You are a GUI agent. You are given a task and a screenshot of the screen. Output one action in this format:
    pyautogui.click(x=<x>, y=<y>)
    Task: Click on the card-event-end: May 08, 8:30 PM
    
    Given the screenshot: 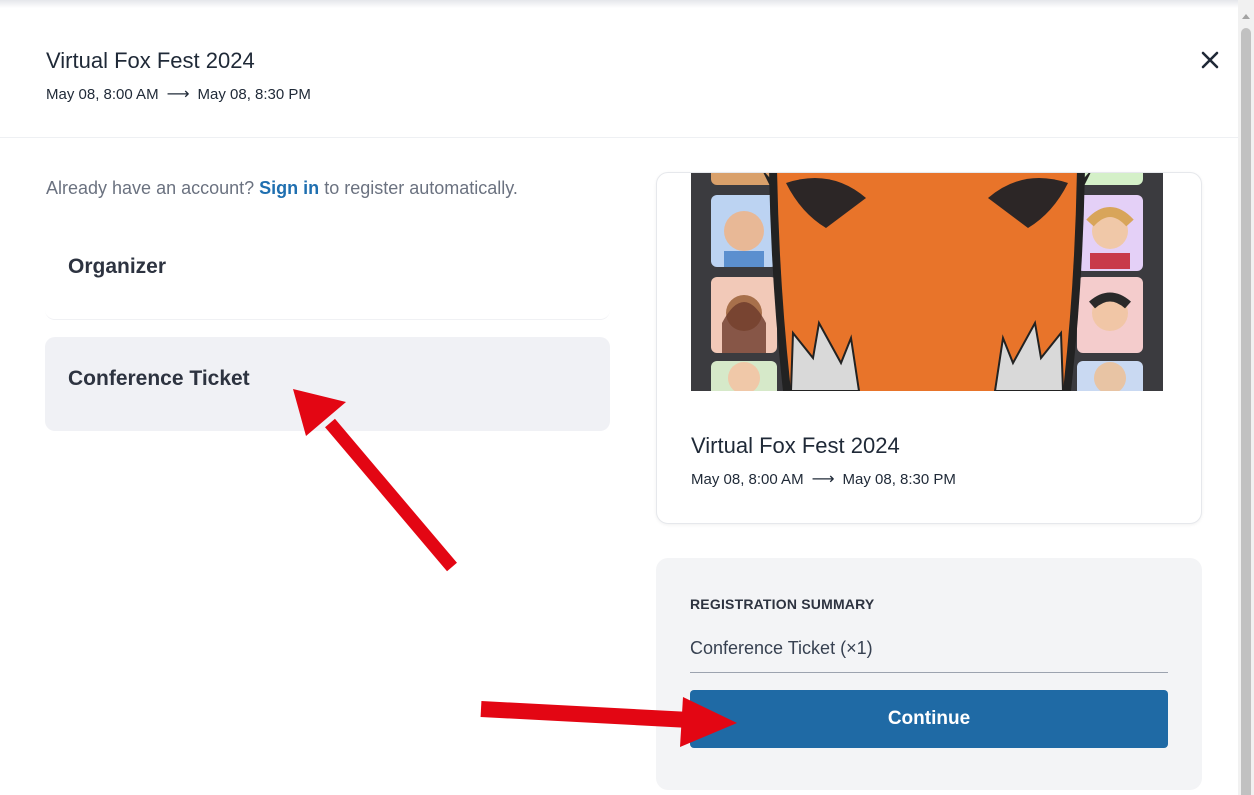 What is the action you would take?
    pyautogui.click(x=899, y=479)
    